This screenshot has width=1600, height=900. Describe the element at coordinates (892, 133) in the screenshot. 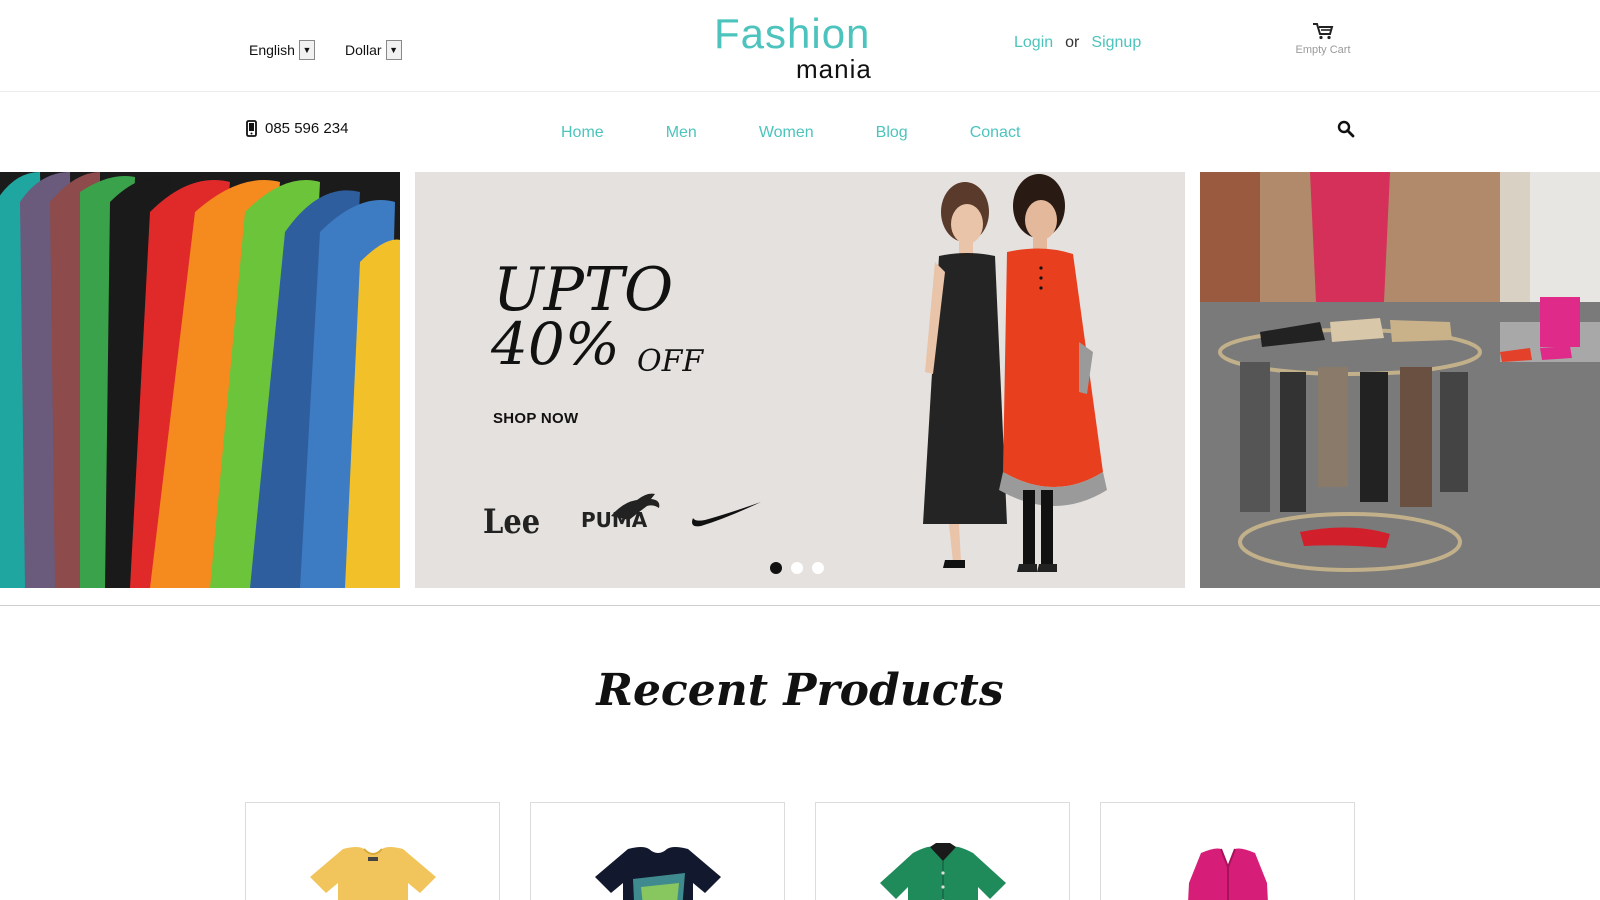

I see `nav-blog: Blog` at that location.